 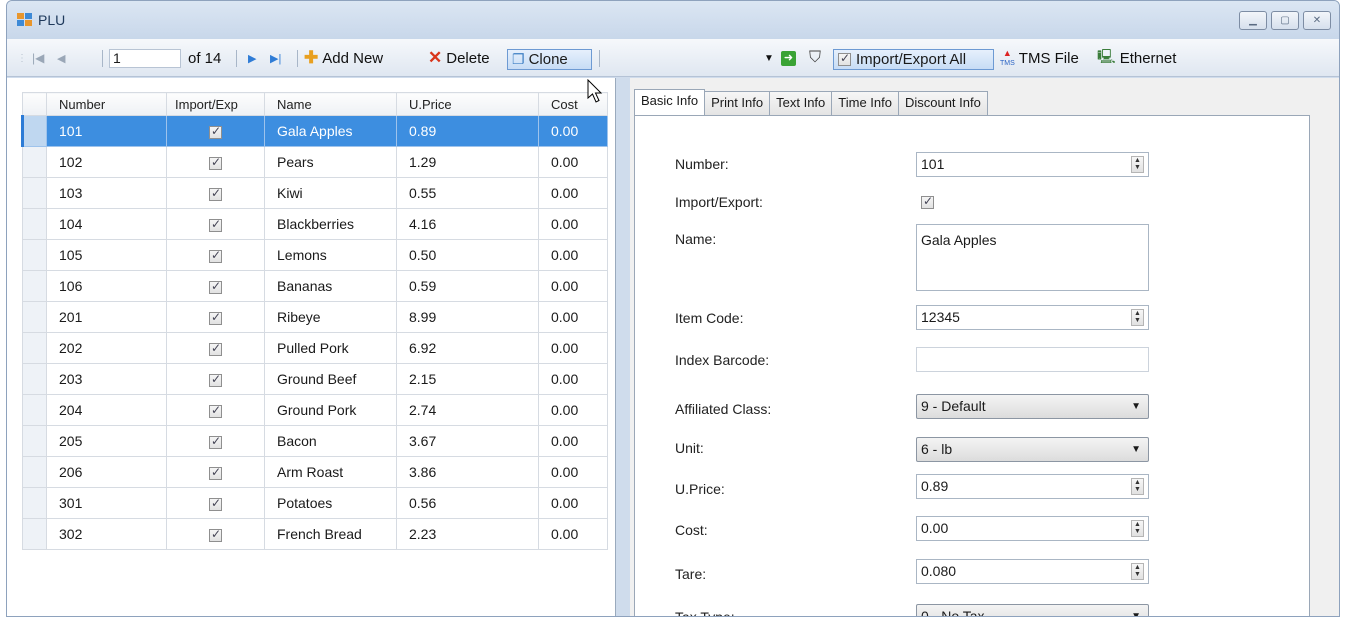 I want to click on cell-name: Ground Beef, so click(x=330, y=379).